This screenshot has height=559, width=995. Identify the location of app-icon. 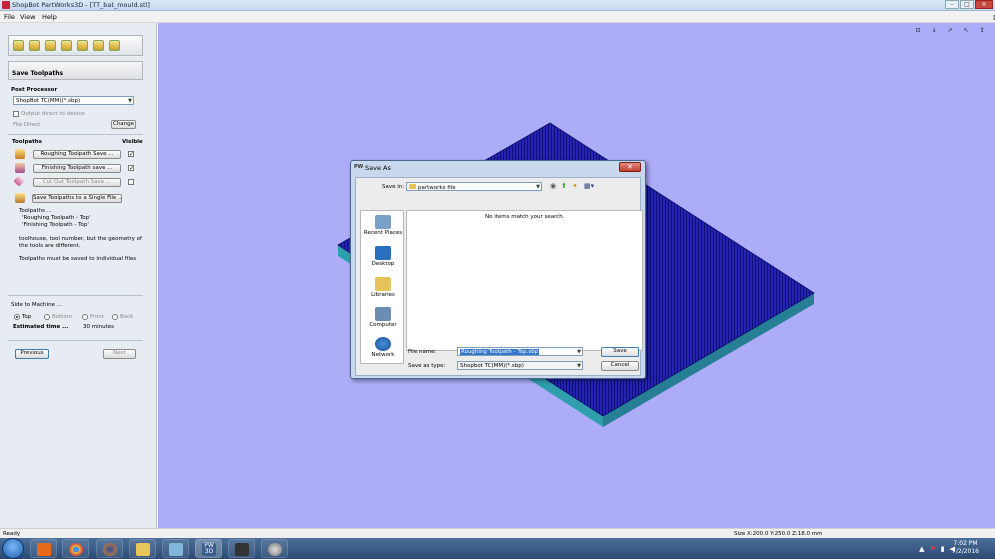
(6, 5).